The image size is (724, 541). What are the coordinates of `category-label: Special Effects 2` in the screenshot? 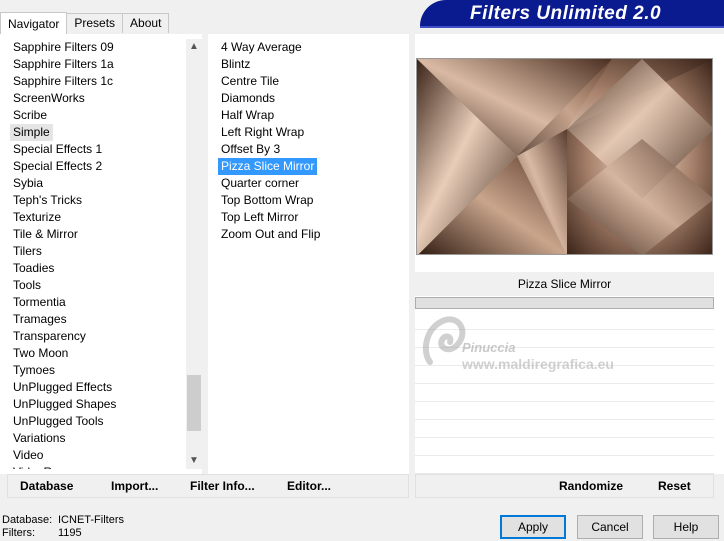 It's located at (58, 166).